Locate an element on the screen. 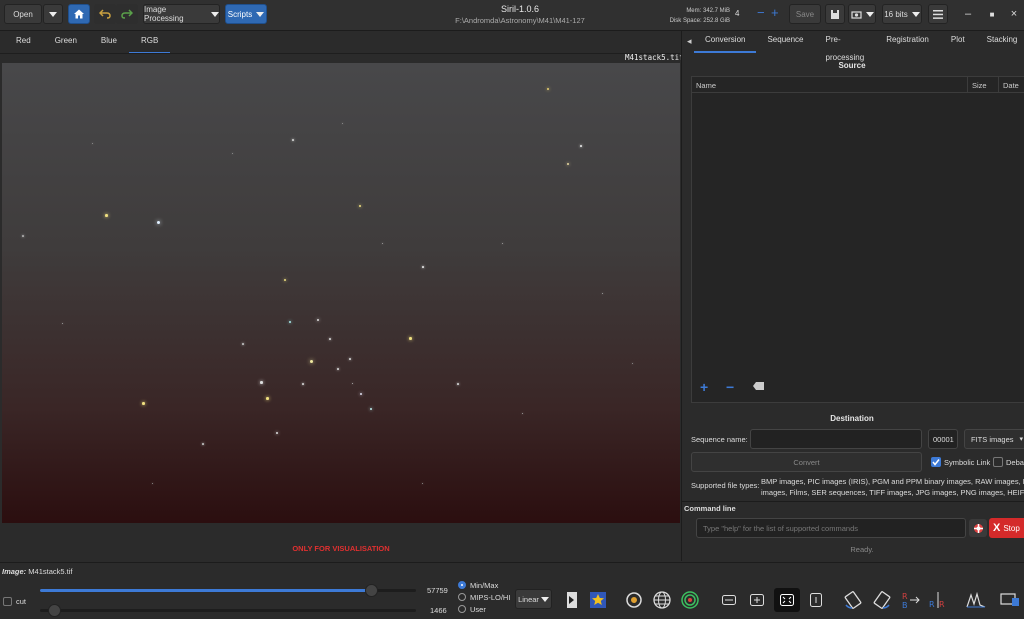 This screenshot has width=1024, height=619. mirror-x-icon: RB is located at coordinates (910, 600).